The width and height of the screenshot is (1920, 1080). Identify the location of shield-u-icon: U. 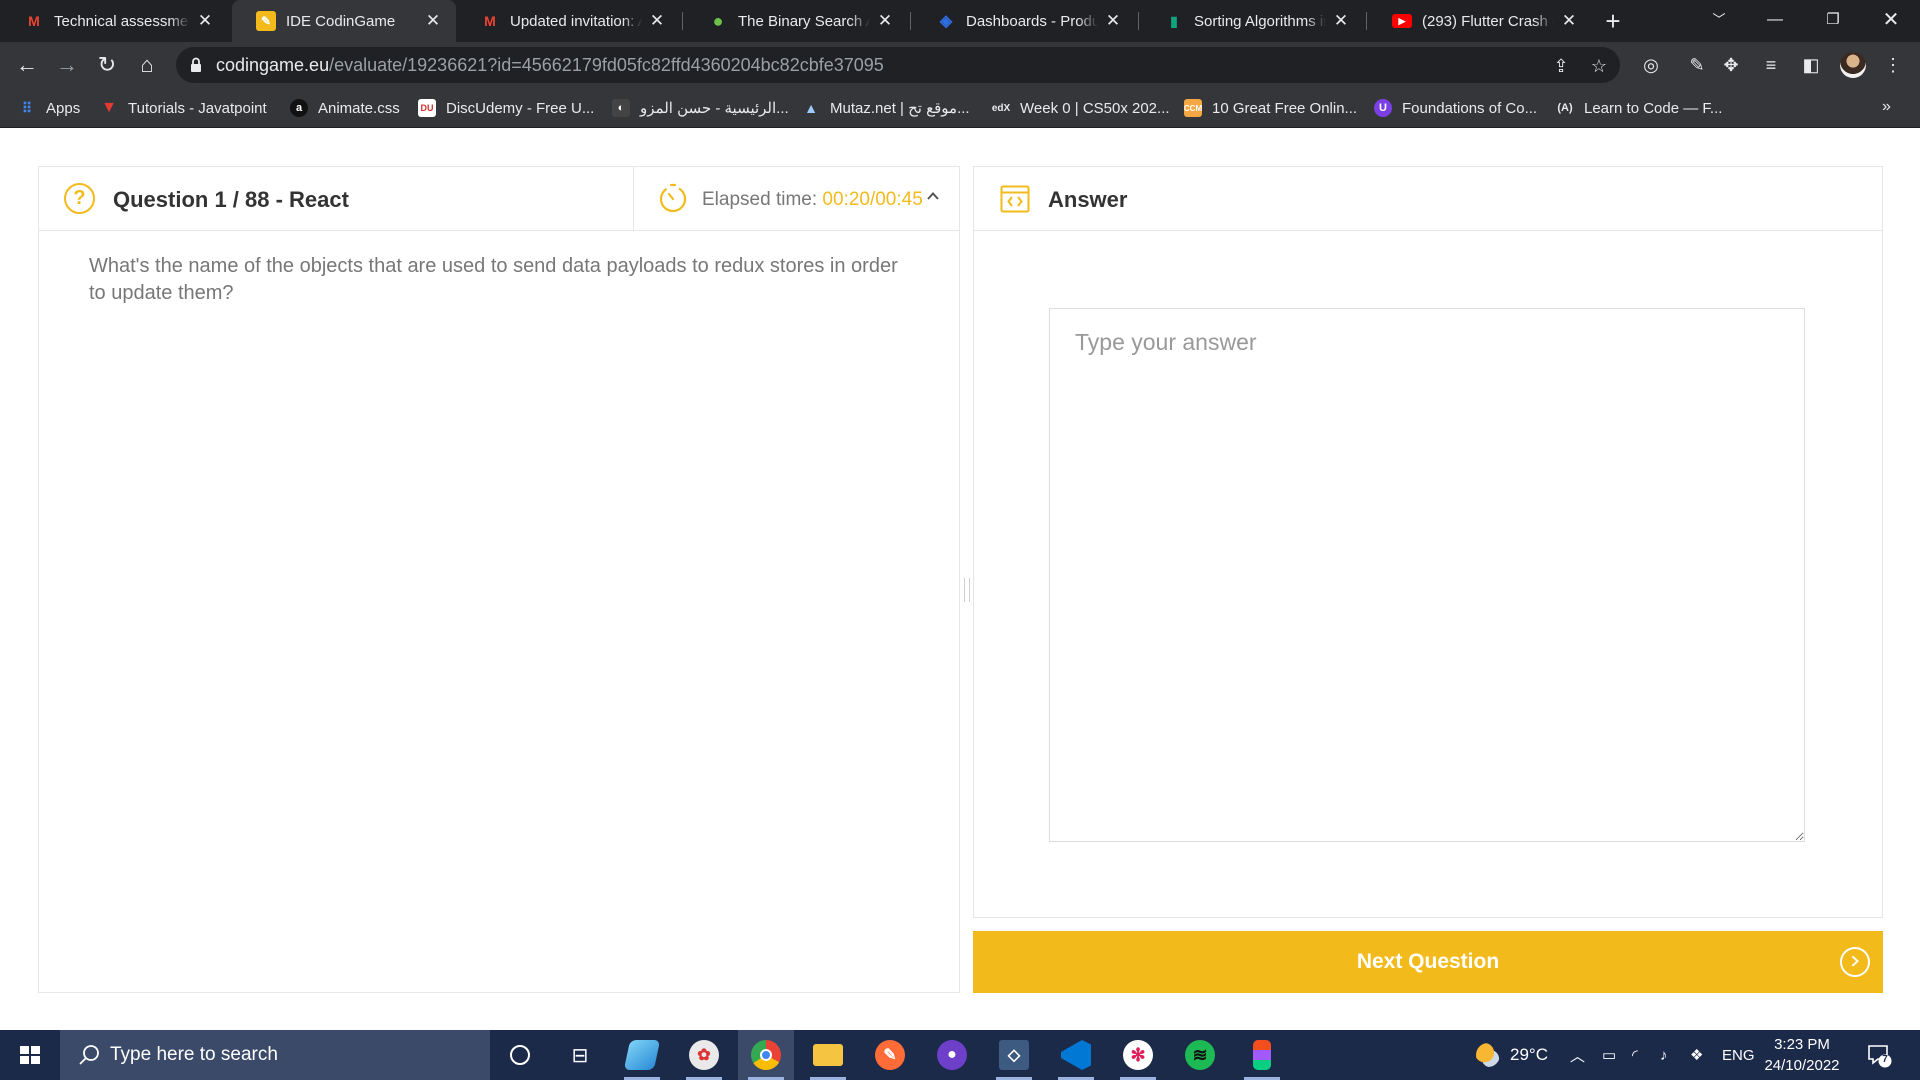
(1383, 108).